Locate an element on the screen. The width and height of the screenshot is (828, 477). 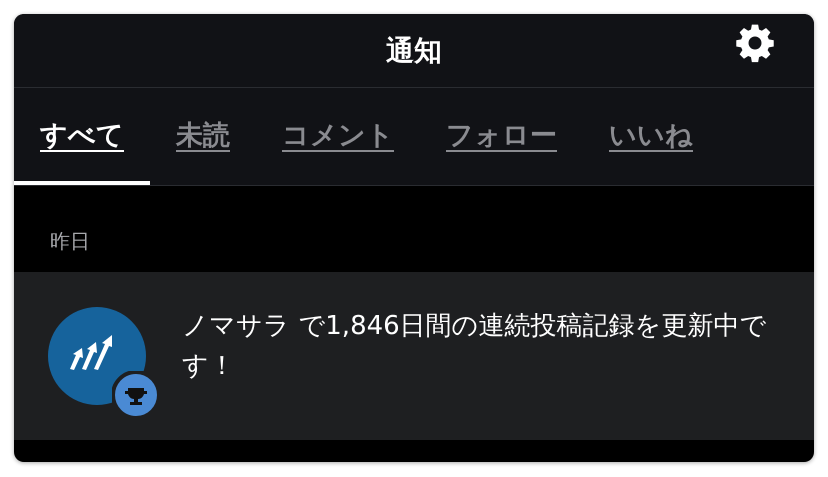
settings-icon is located at coordinates (755, 43).